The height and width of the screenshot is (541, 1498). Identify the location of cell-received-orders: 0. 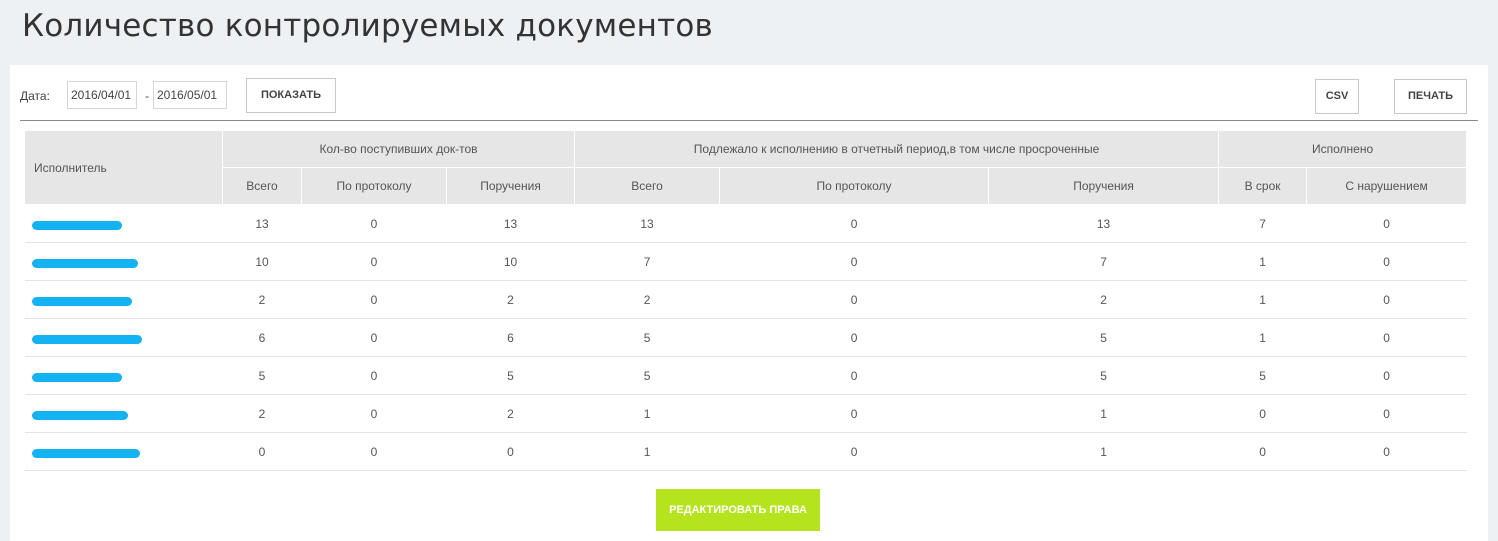
(510, 451).